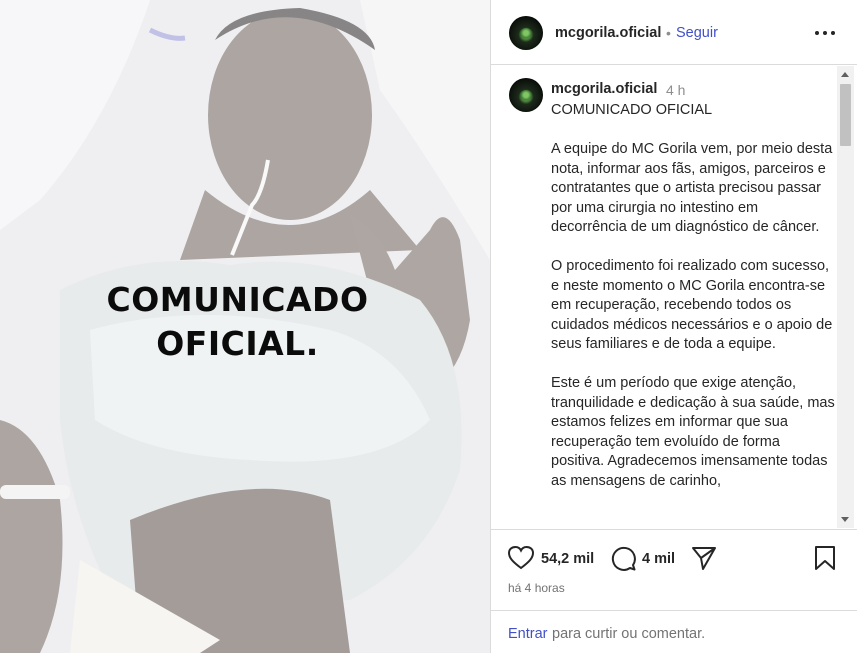 The height and width of the screenshot is (653, 865). I want to click on login-link: Entrar, so click(528, 634).